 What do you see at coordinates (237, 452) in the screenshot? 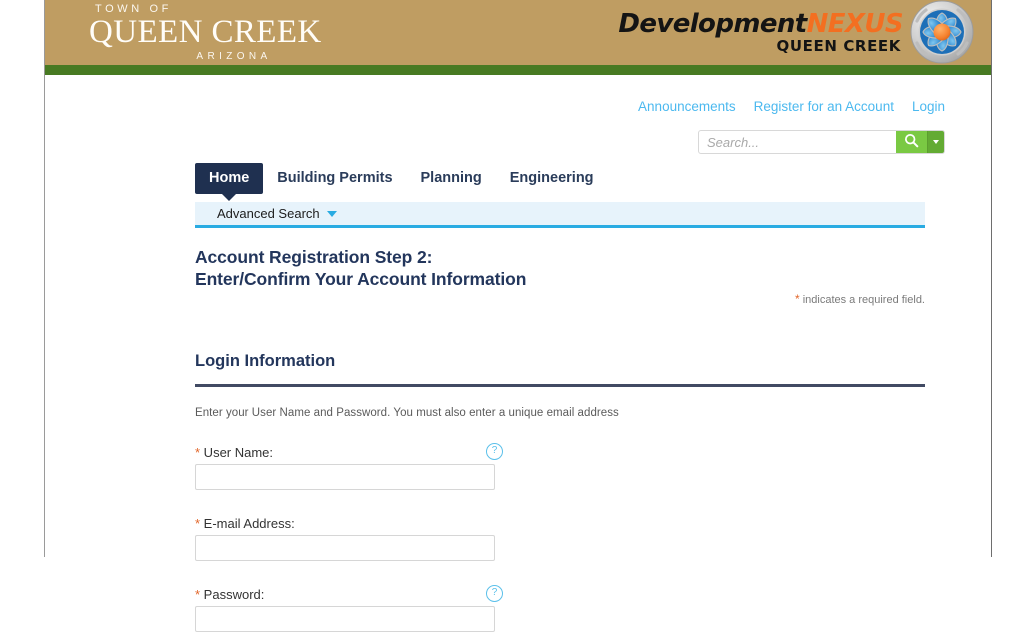
I see `field-label-text: User Name:` at bounding box center [237, 452].